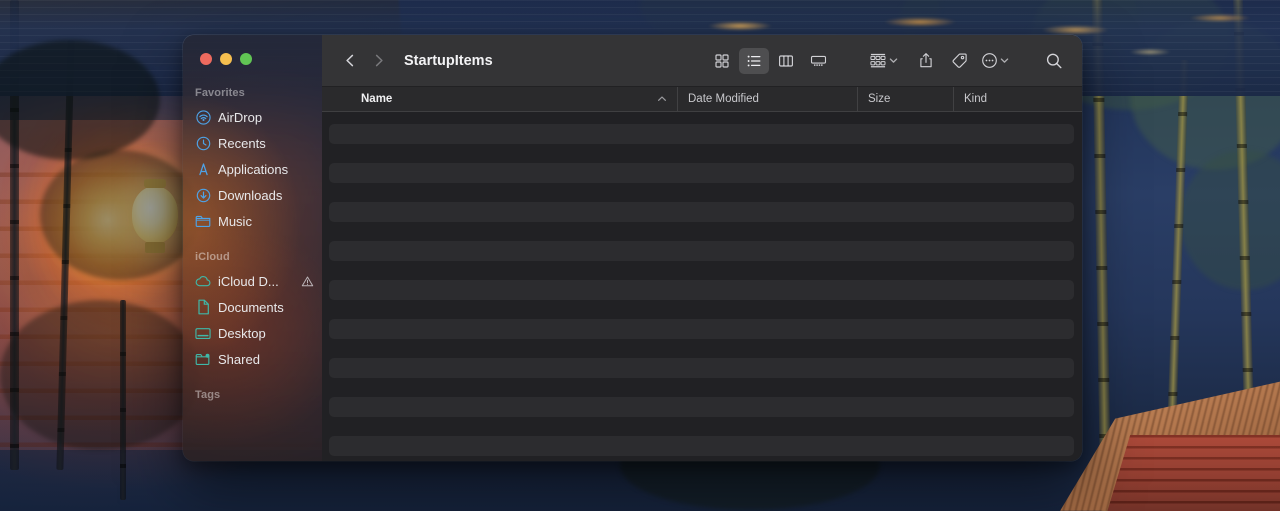 The image size is (1280, 511). Describe the element at coordinates (203, 281) in the screenshot. I see `cloud-icon` at that location.